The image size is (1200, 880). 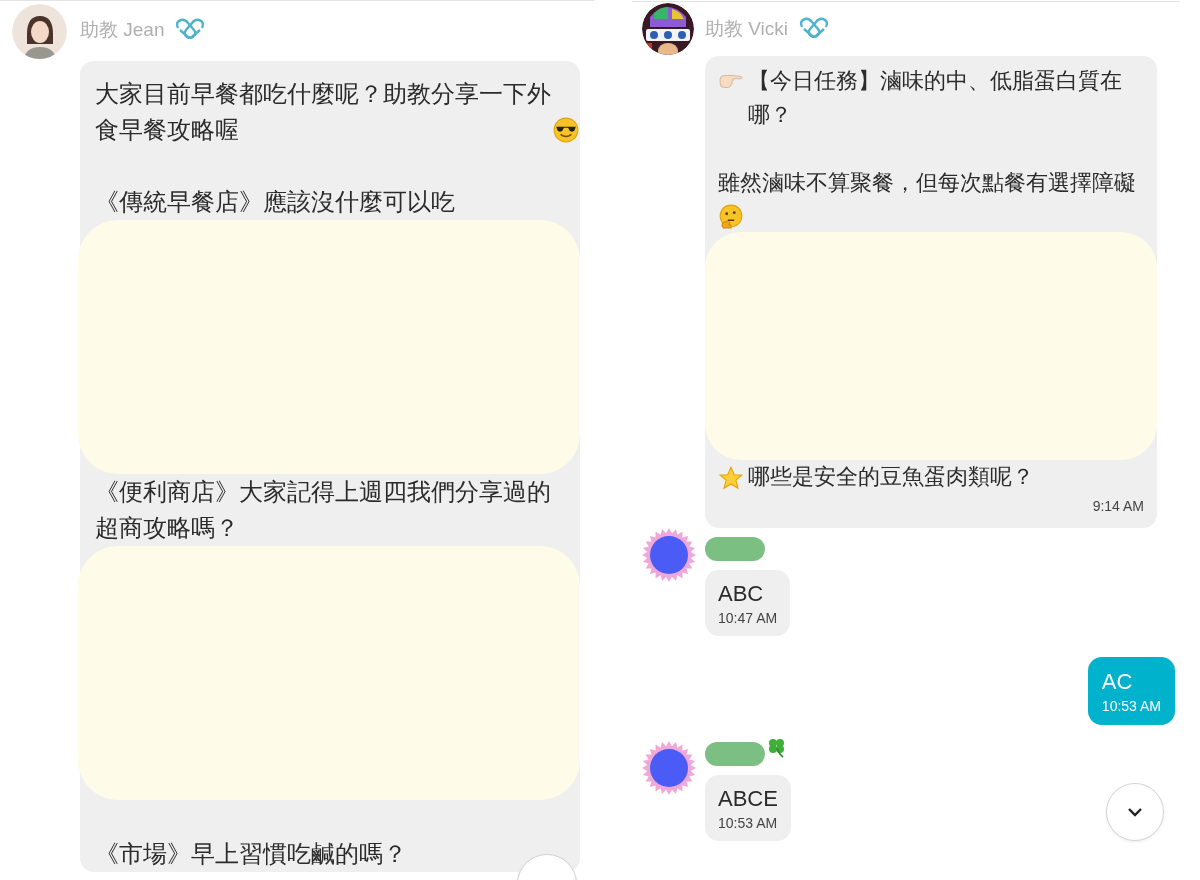 I want to click on sunglasses-face-icon, so click(x=566, y=130).